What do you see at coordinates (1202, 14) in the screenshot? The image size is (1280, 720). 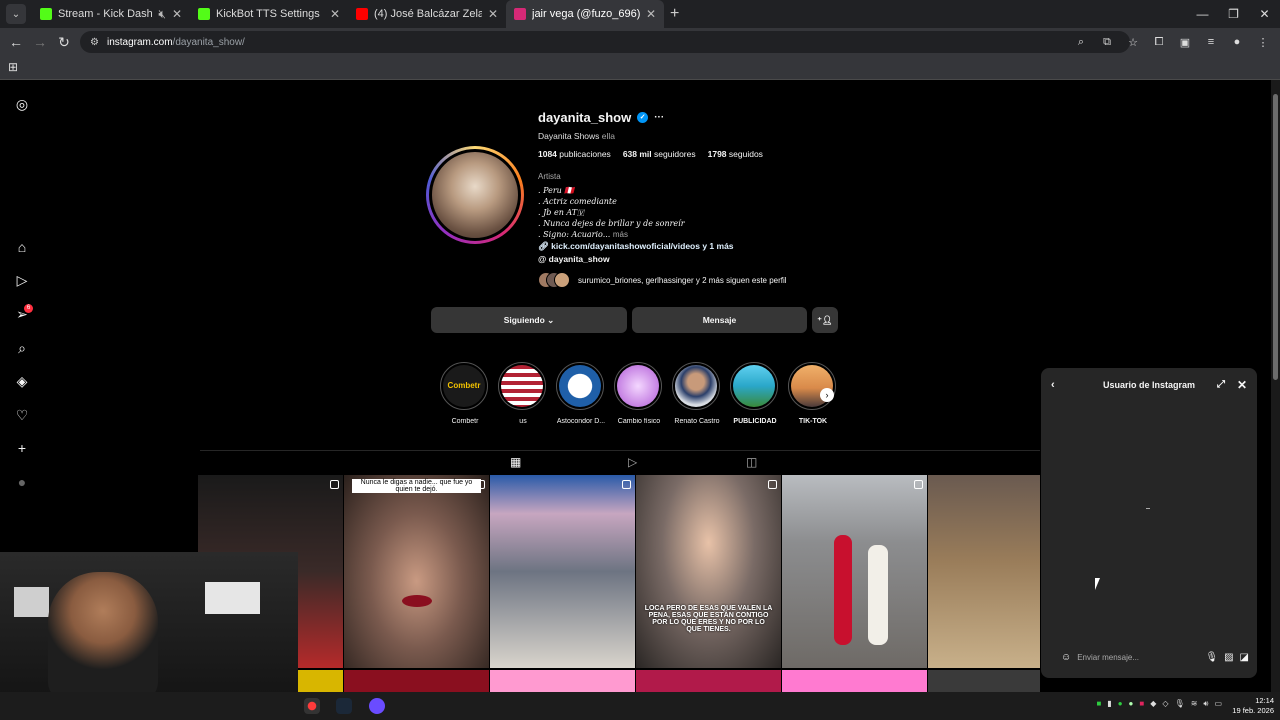 I see `minimize-icon: —` at bounding box center [1202, 14].